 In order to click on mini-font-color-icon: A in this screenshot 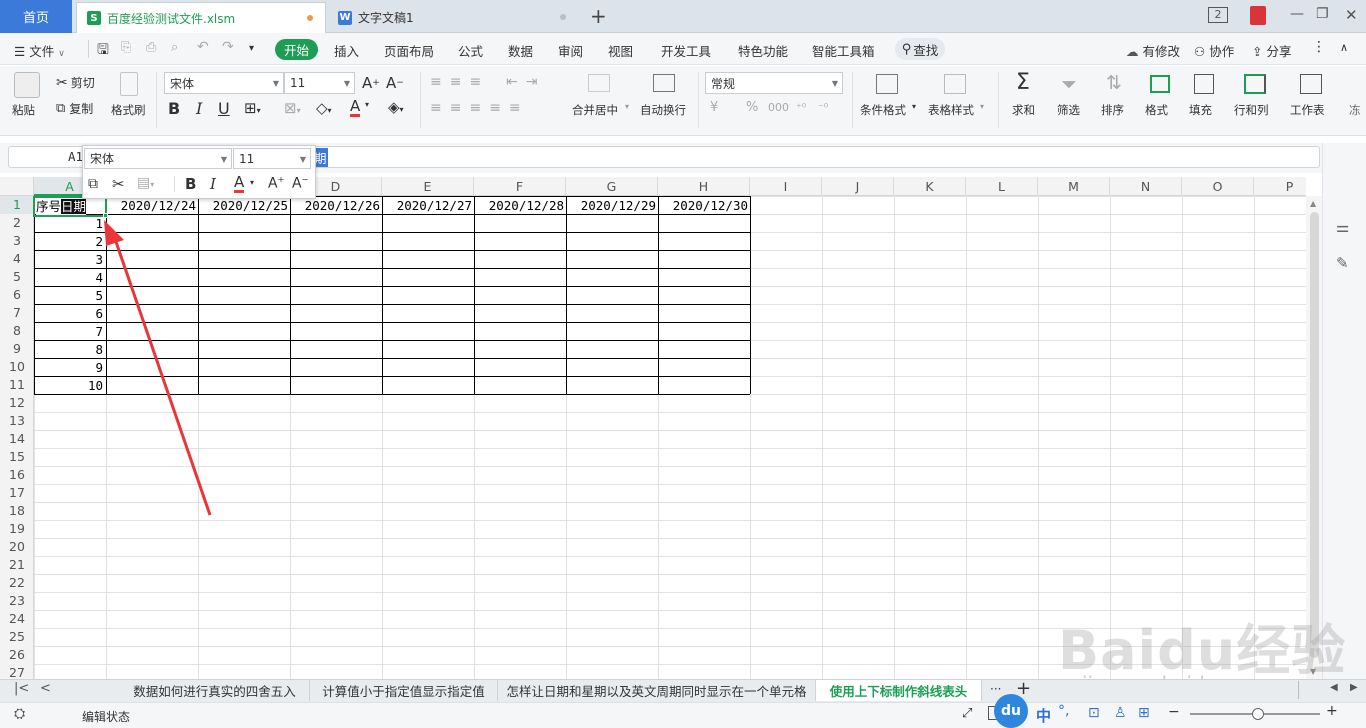, I will do `click(239, 183)`.